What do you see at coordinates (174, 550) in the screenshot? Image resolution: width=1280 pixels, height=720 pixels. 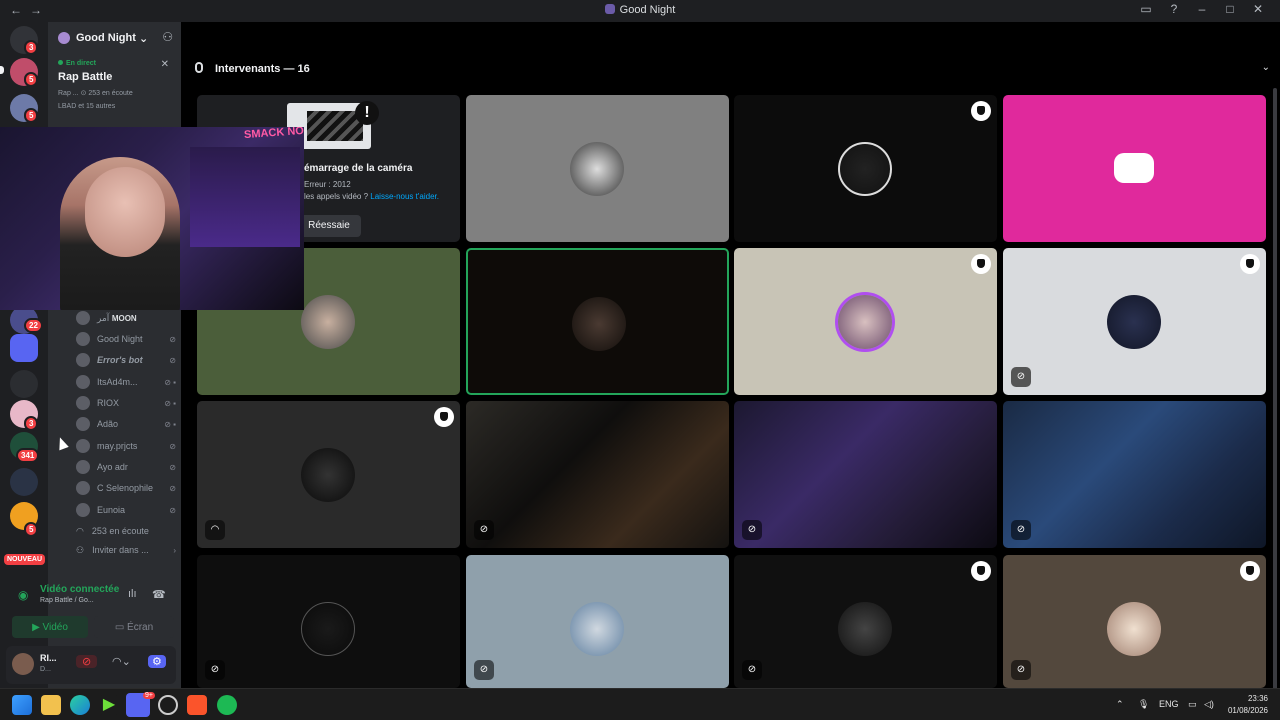 I see `chevron-right-icon: ›` at bounding box center [174, 550].